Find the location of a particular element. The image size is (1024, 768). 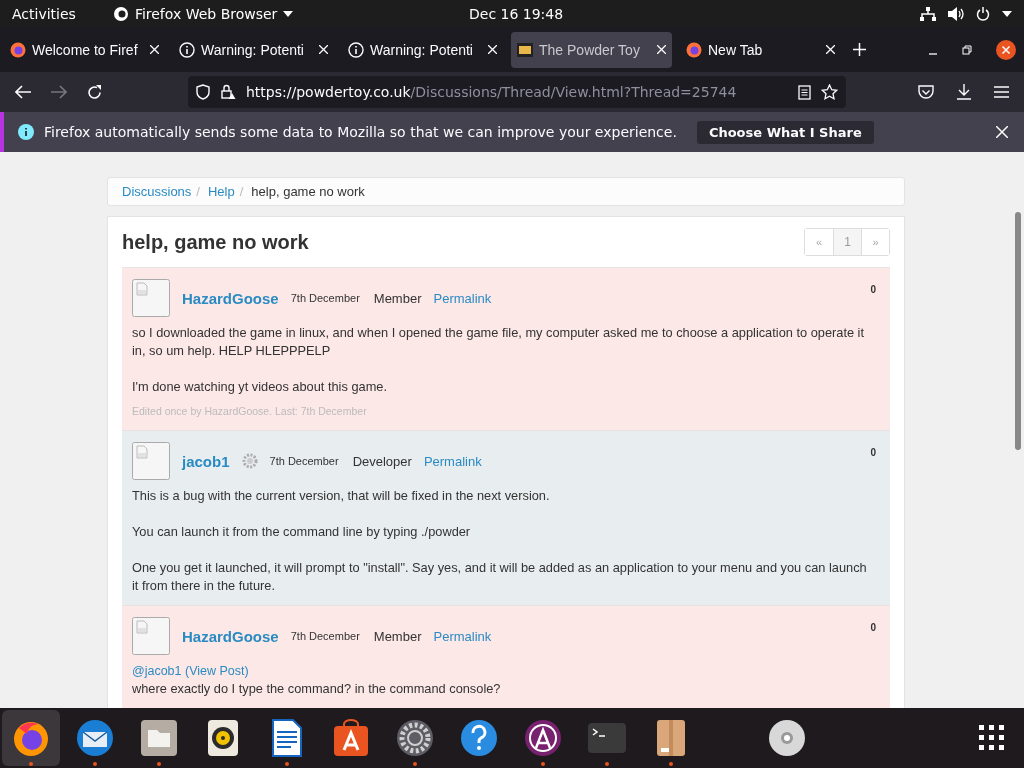

breadcrumb-link: Help is located at coordinates (221, 191).